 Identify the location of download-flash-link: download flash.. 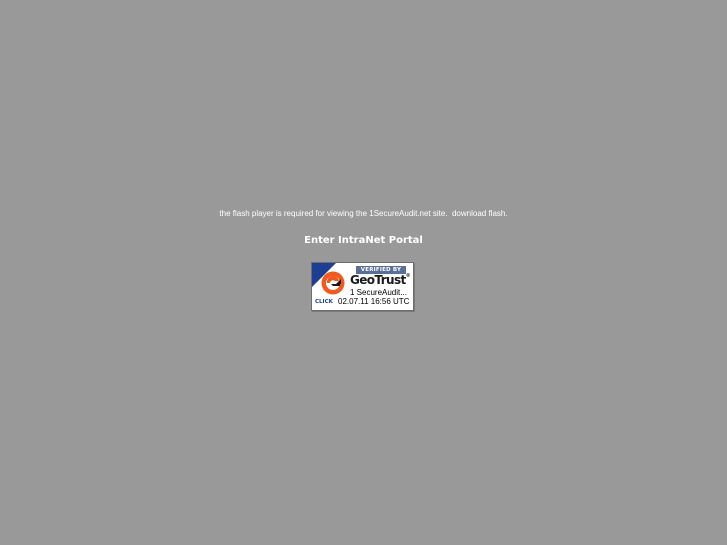
(480, 213).